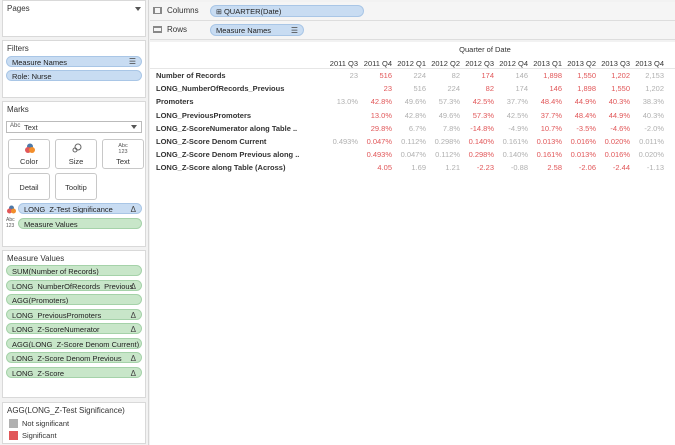 The height and width of the screenshot is (445, 675). Describe the element at coordinates (32, 76) in the screenshot. I see `filter-pill-label: Role: Nurse` at that location.